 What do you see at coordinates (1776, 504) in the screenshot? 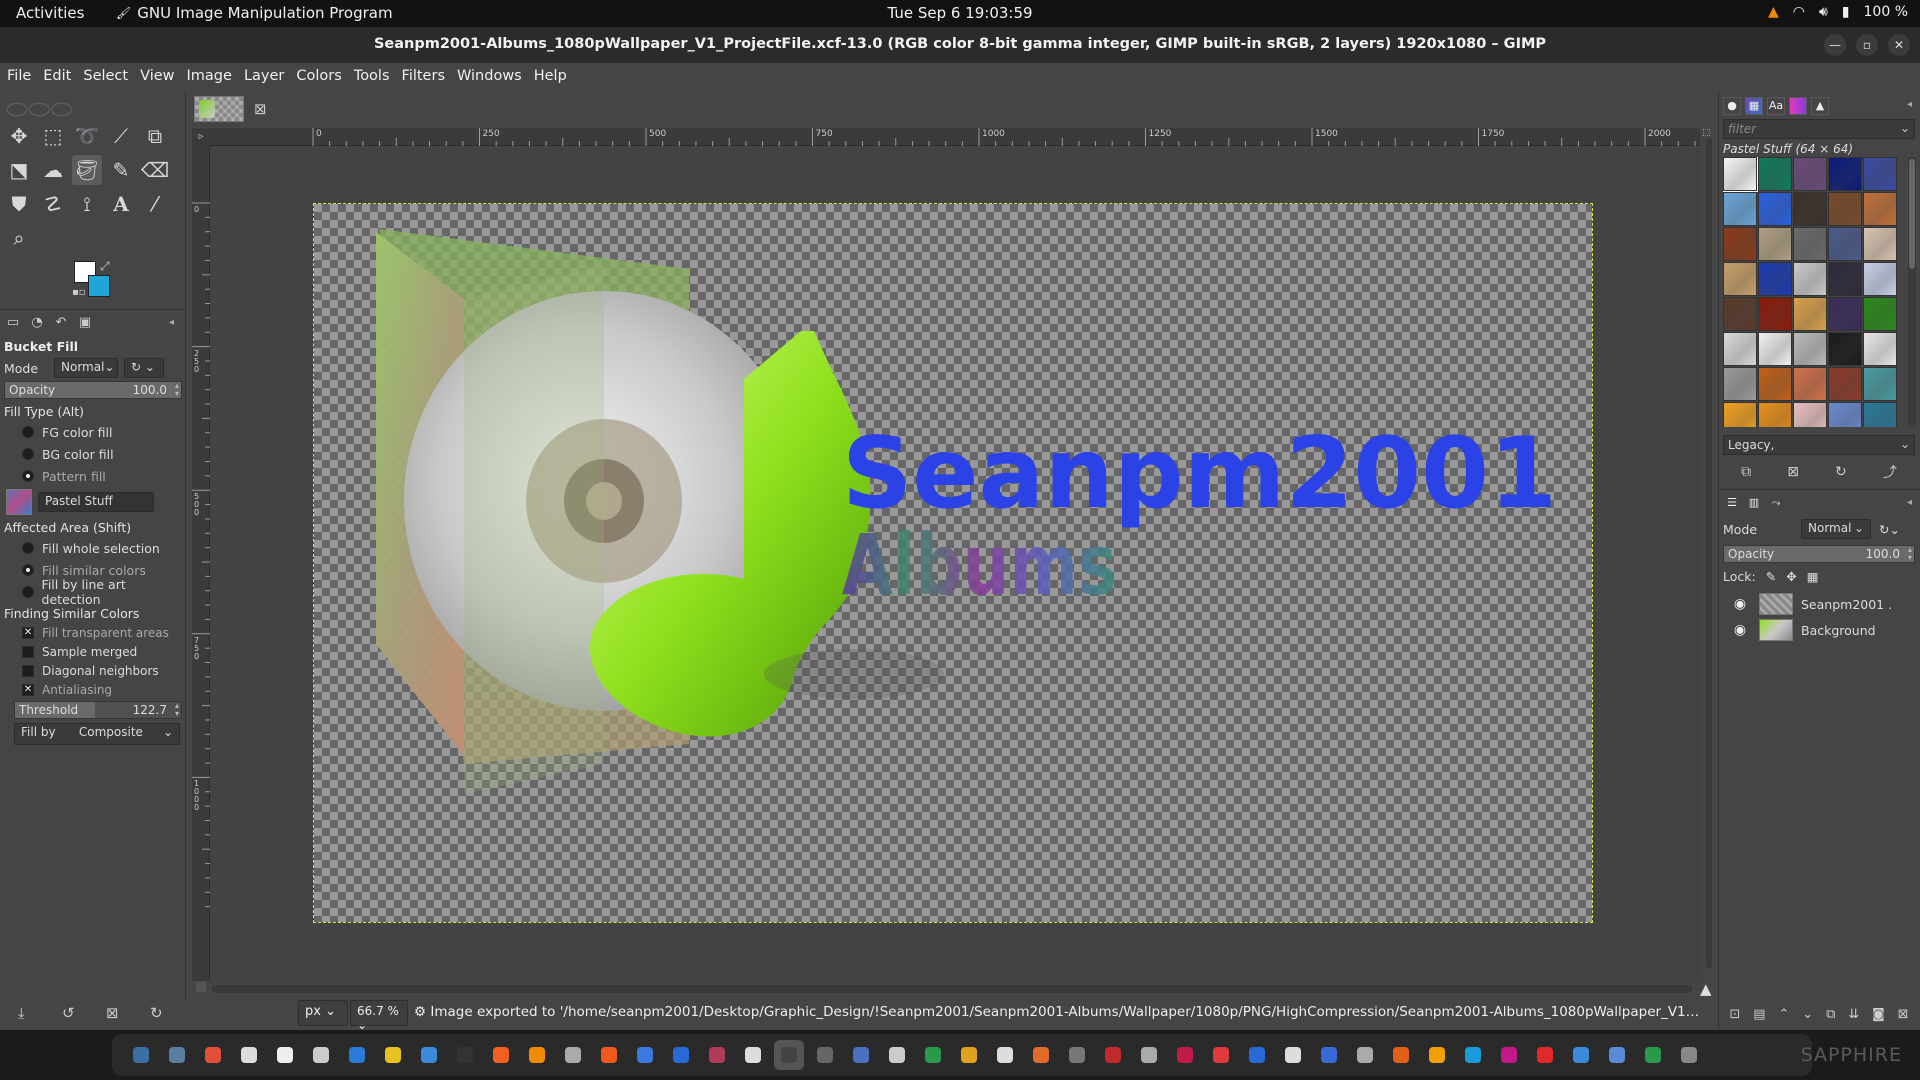
I see `paths-tab-icon: ⤳` at bounding box center [1776, 504].